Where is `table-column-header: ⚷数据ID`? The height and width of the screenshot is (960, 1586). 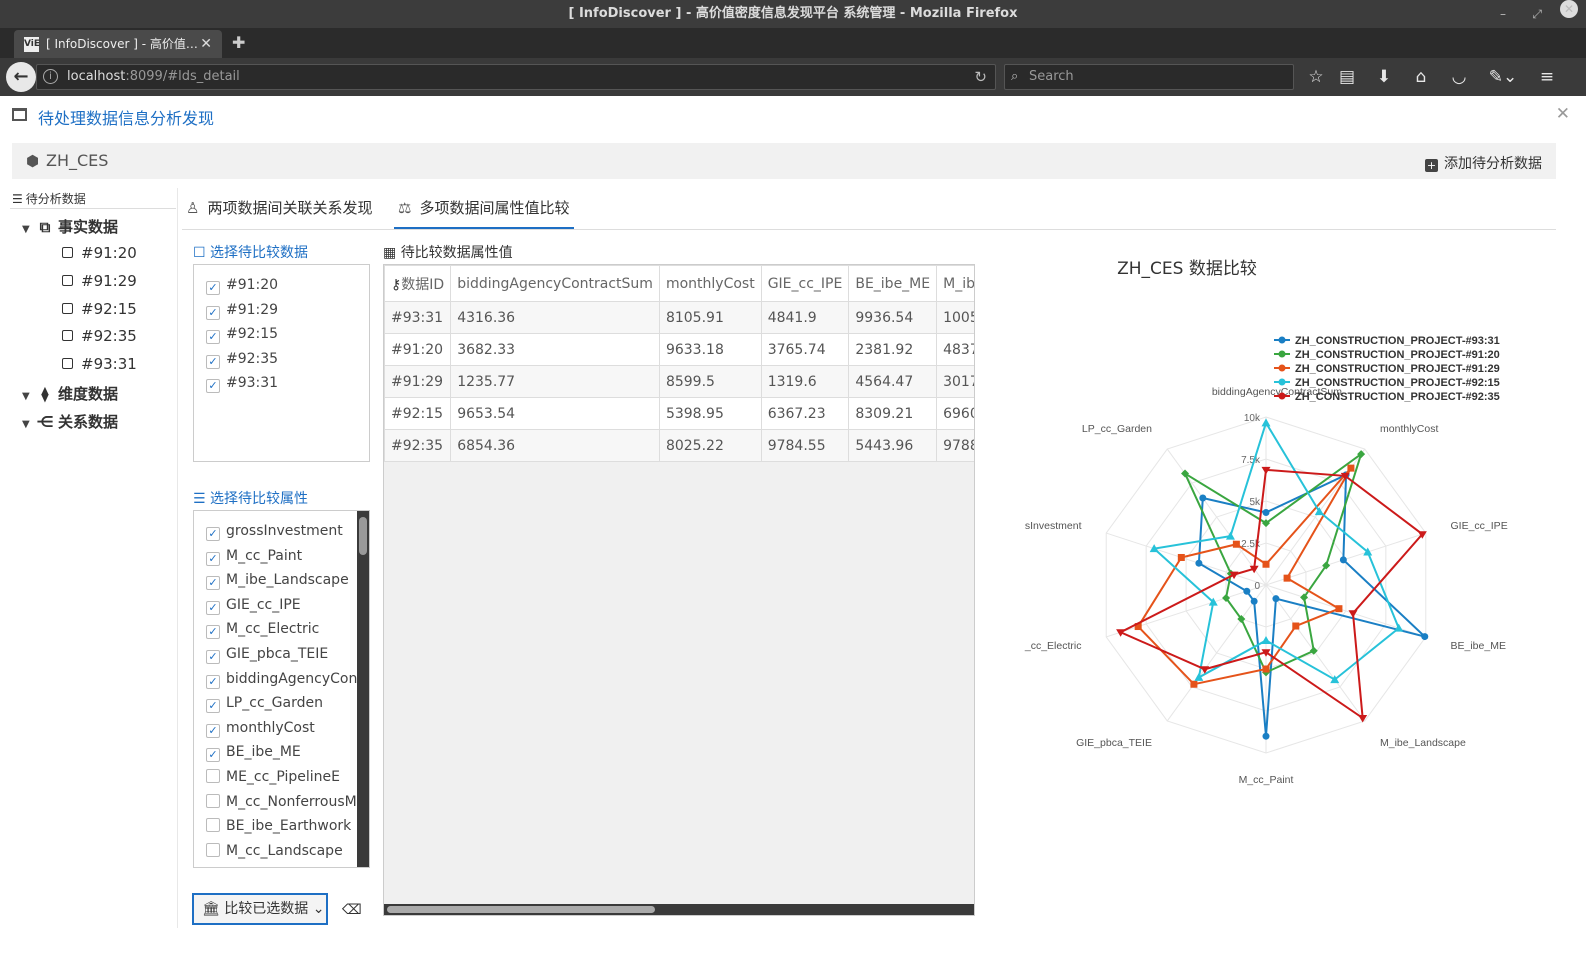 table-column-header: ⚷数据ID is located at coordinates (418, 283).